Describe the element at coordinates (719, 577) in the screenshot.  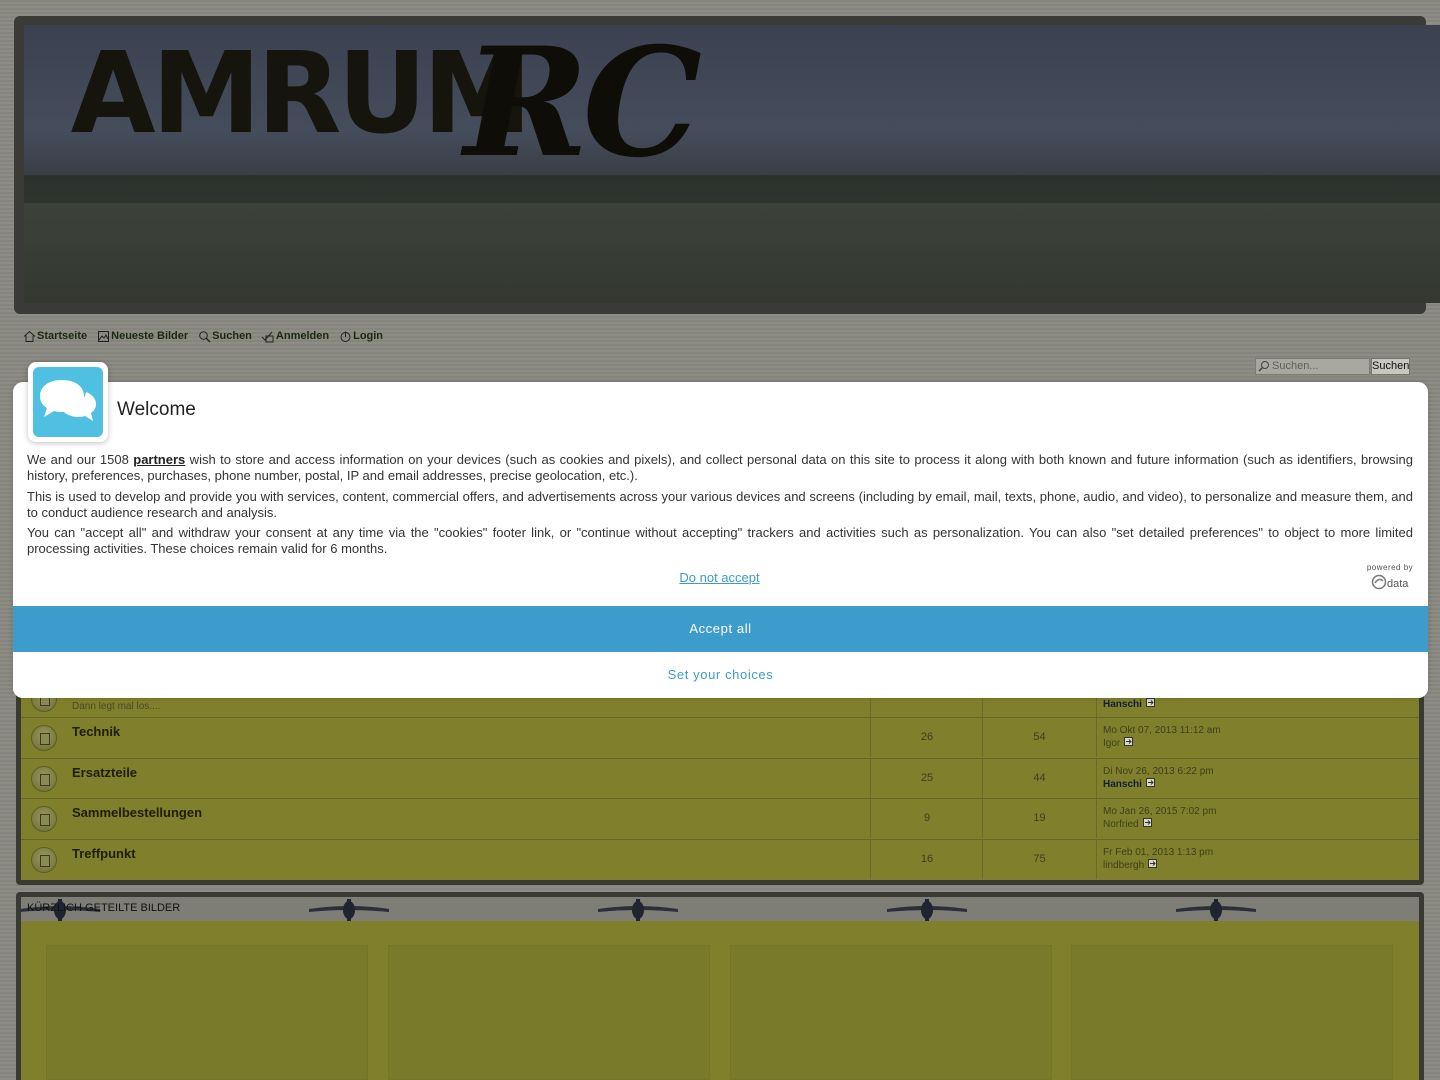
I see `do-not-accept-link: Do not accept` at that location.